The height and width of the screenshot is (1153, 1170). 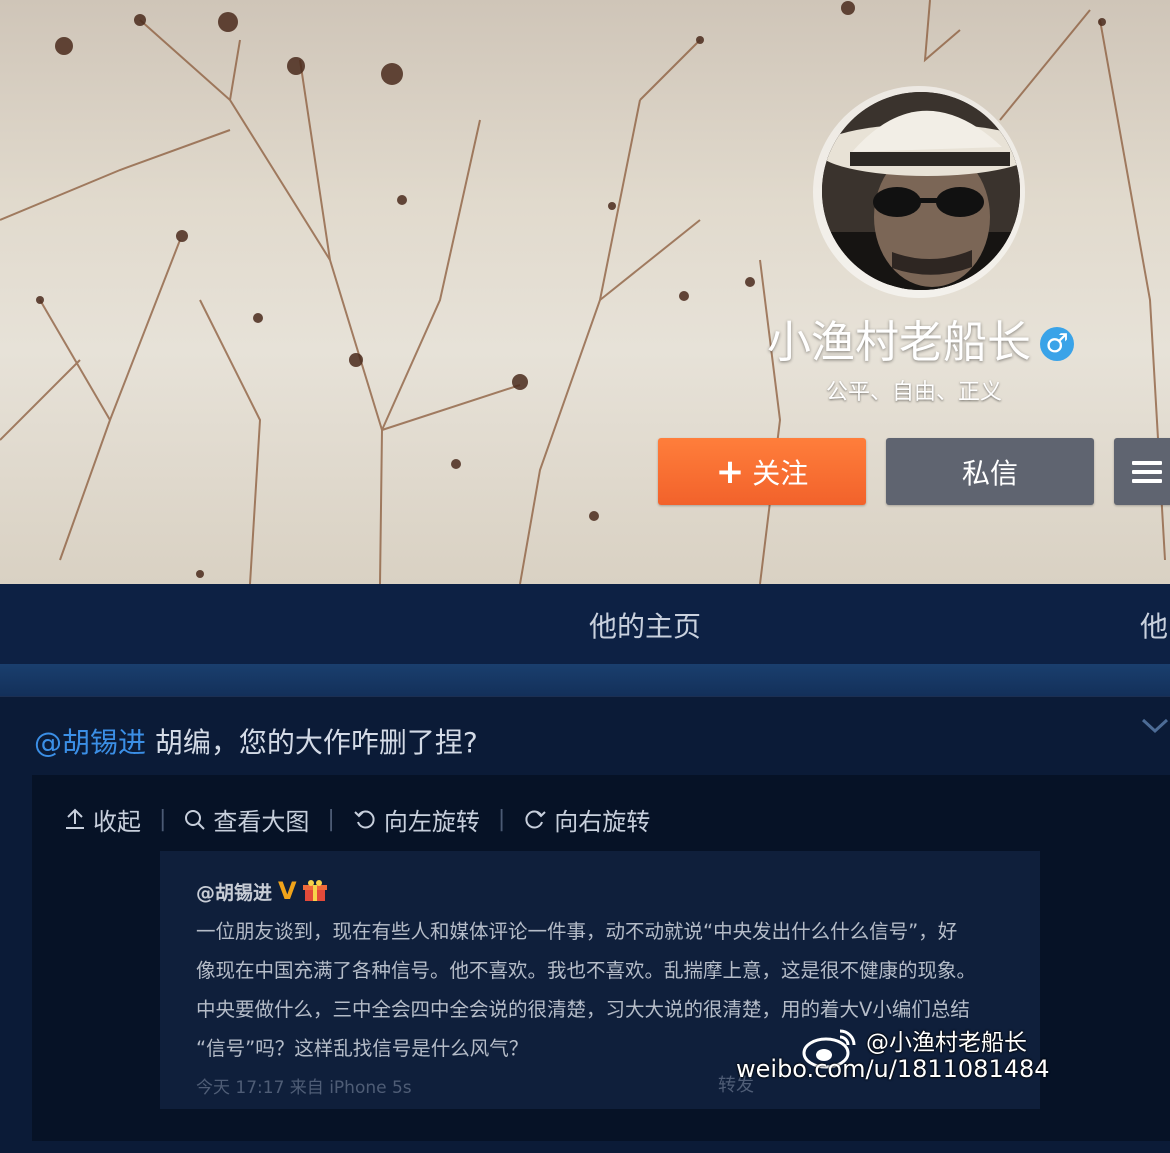 I want to click on tab-other: 他, so click(x=1154, y=625).